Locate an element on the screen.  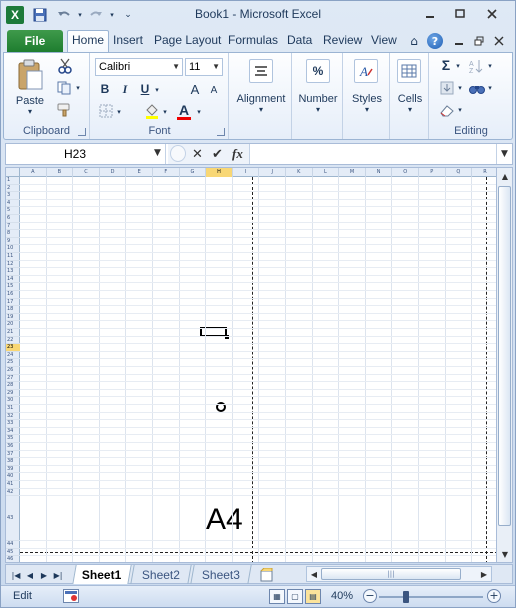
scroll-up-icon: ▲ is located at coordinates (505, 176).